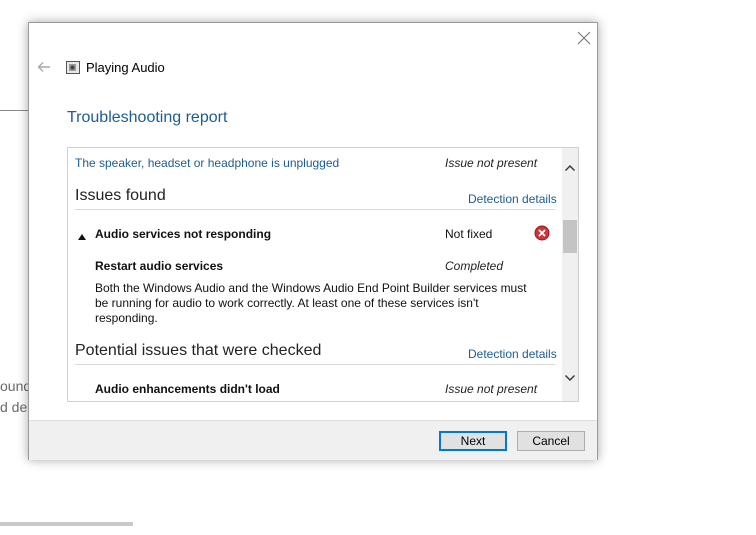 The image size is (756, 535). I want to click on dialog-title: Playing Audio, so click(125, 67).